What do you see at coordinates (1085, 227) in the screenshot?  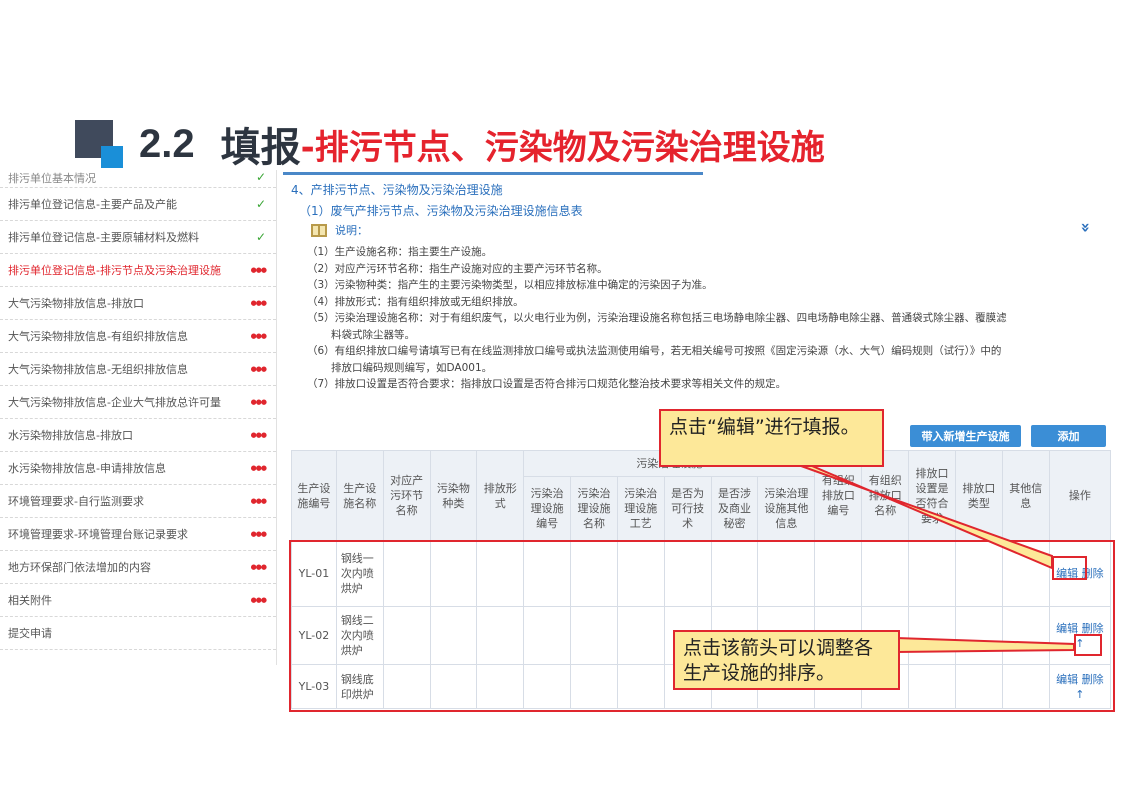 I see `collapse-chevron-icon: »` at bounding box center [1085, 227].